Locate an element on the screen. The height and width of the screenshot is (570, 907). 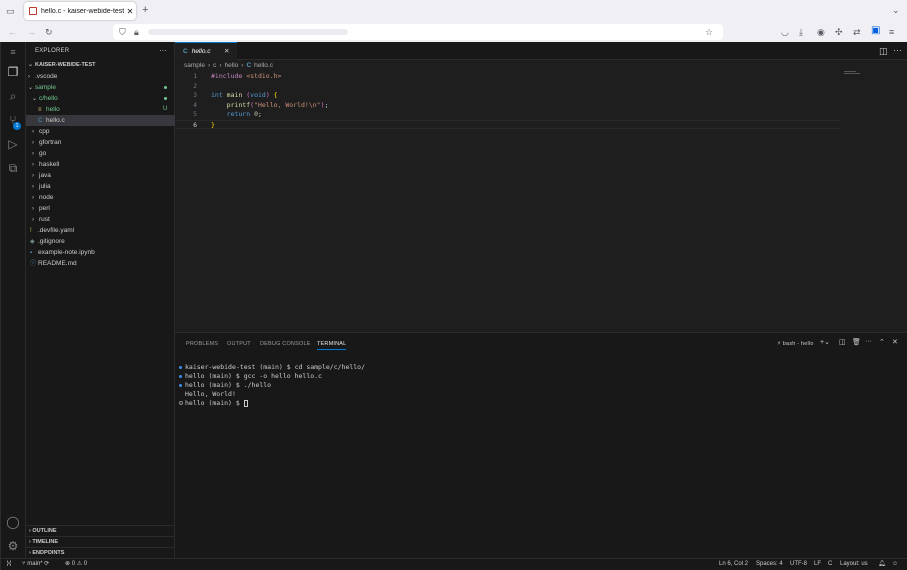
tab-debug-console: DEBUG CONSOLE is located at coordinates (285, 344).